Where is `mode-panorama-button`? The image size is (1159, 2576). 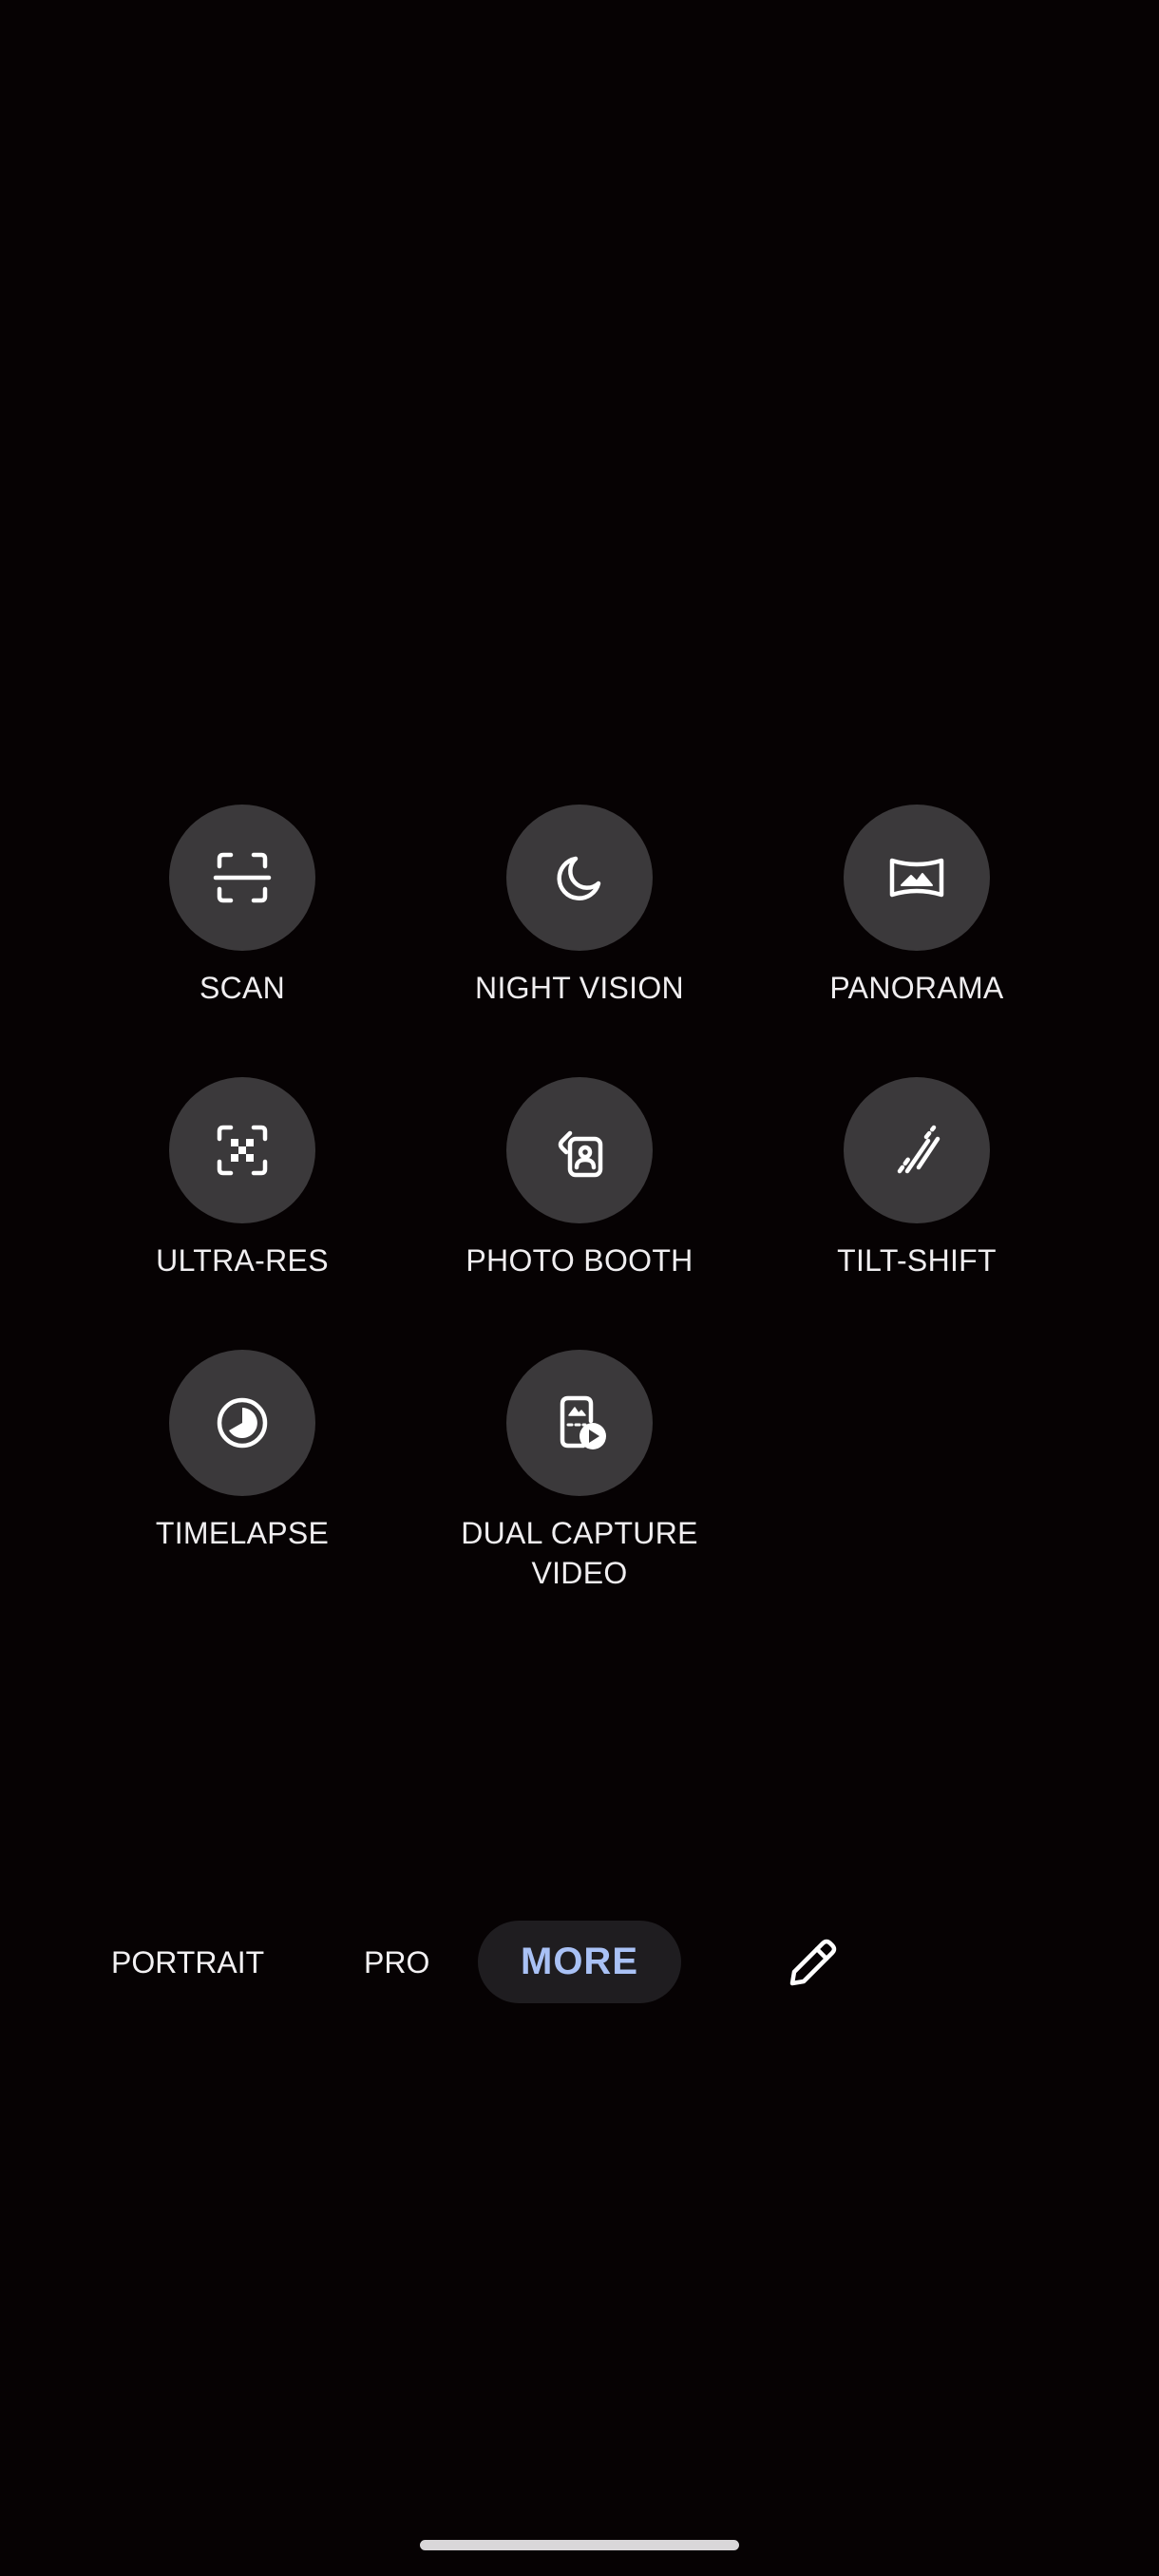
mode-panorama-button is located at coordinates (917, 878).